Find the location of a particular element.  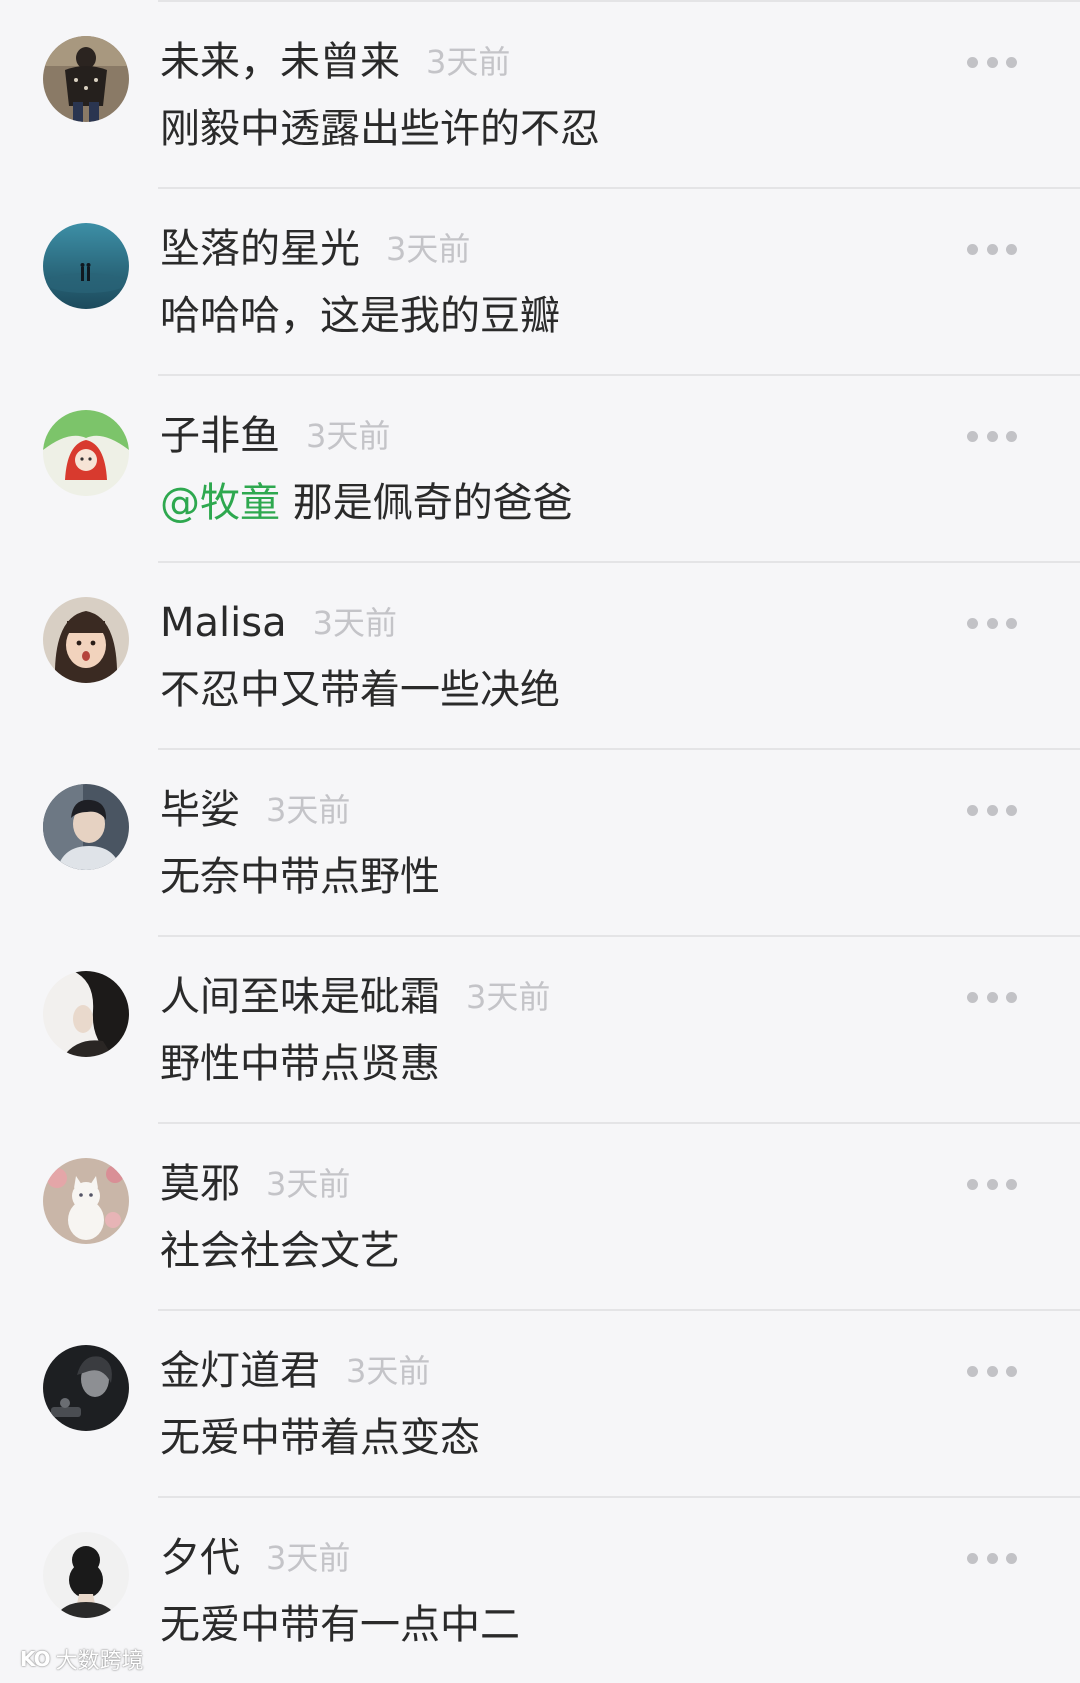

avatar-bun-hair is located at coordinates (86, 1575).